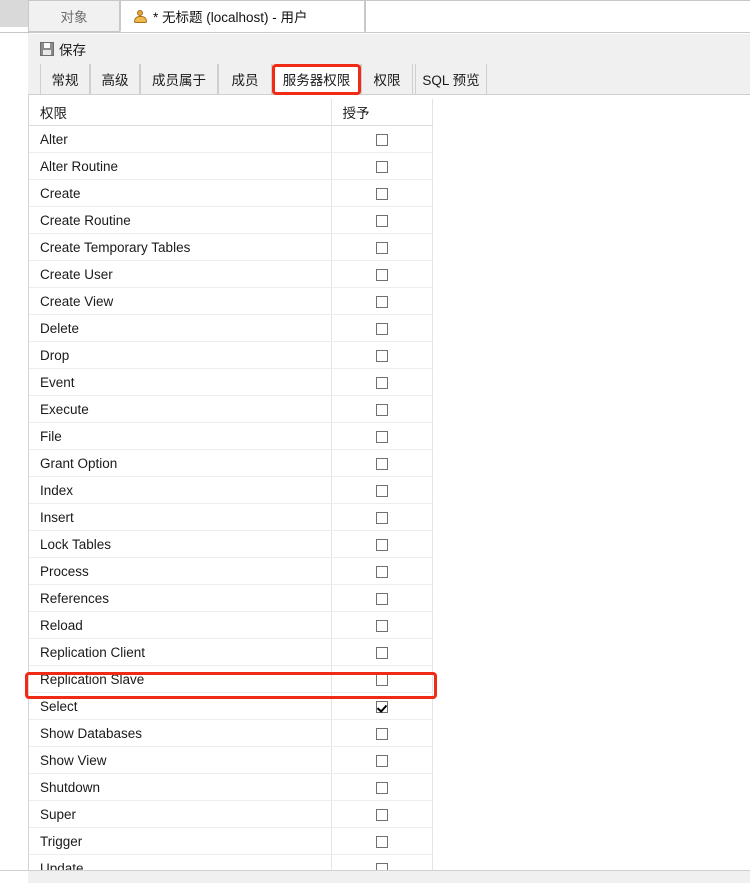 The image size is (750, 883). I want to click on table-row: Alter, so click(231, 139).